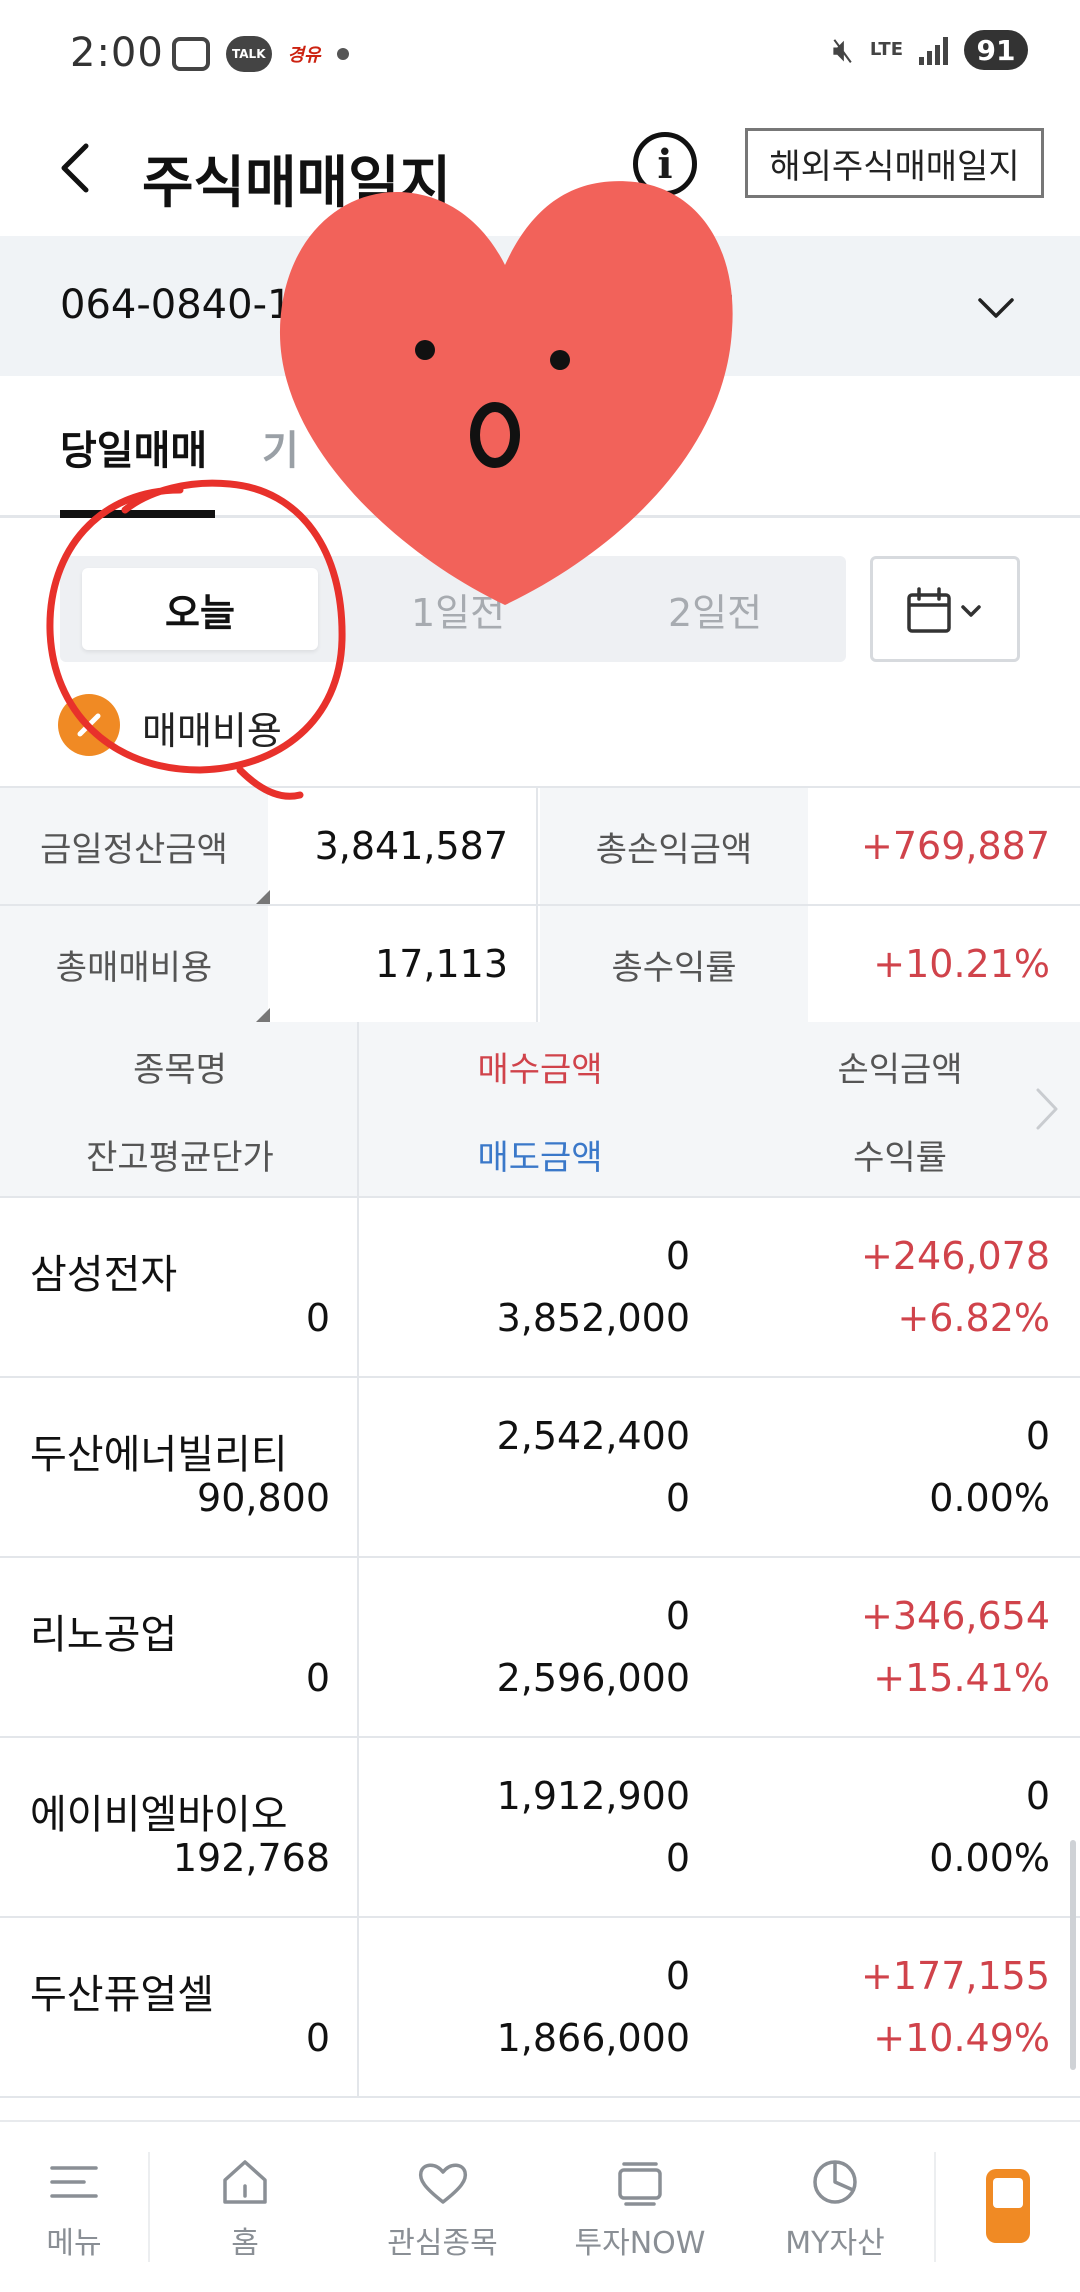  Describe the element at coordinates (973, 1318) in the screenshot. I see `return-rate: +6.82%` at that location.